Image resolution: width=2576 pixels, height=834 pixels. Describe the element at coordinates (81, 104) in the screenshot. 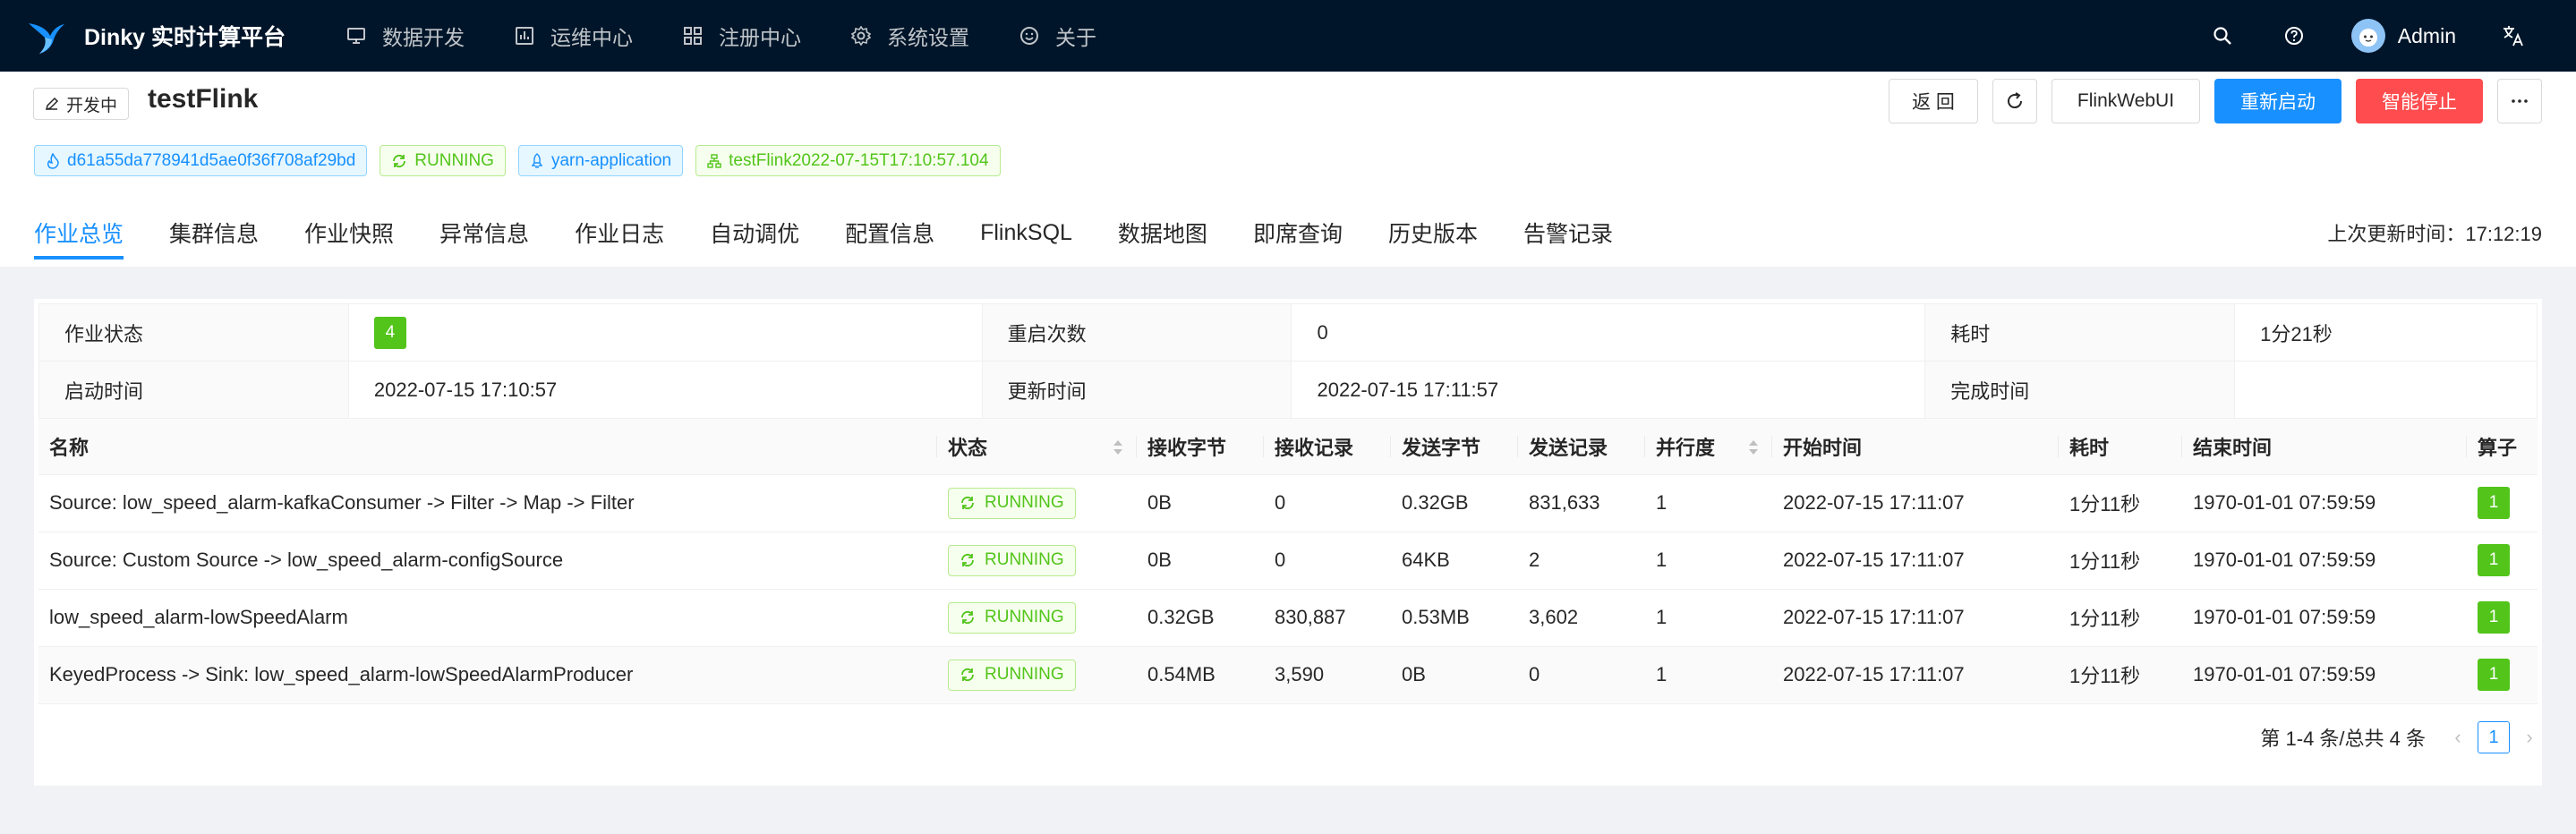

I see `edit-status-tag: 开发中` at that location.